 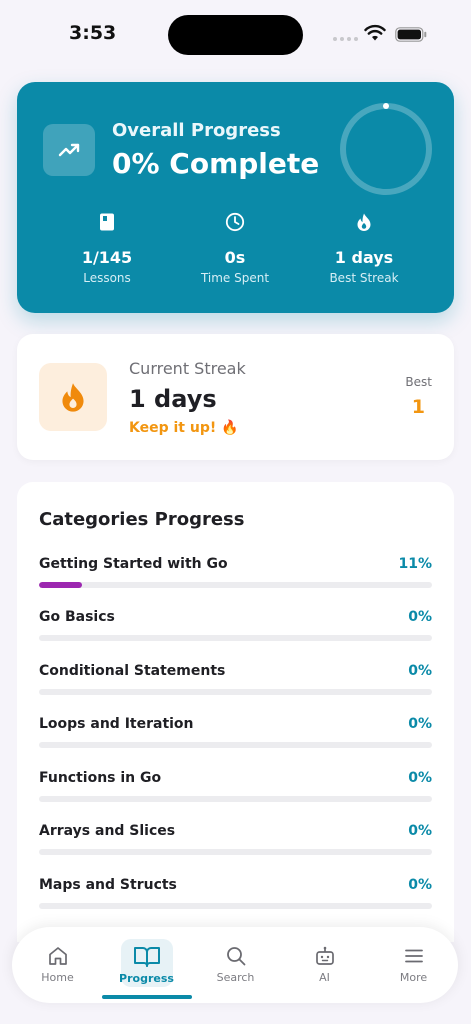 I want to click on category-percent: 11%, so click(x=415, y=564).